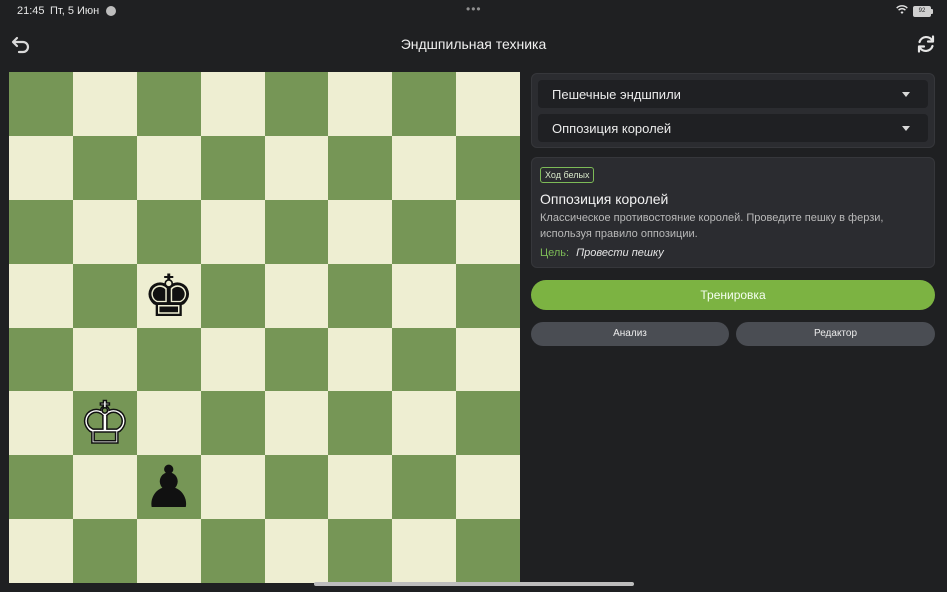 The image size is (947, 592). Describe the element at coordinates (296, 359) in the screenshot. I see `square-e4` at that location.